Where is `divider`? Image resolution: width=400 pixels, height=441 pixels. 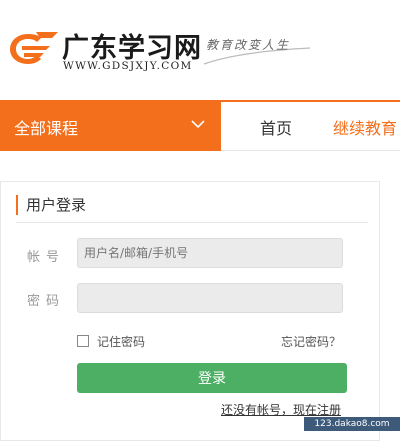 divider is located at coordinates (192, 222).